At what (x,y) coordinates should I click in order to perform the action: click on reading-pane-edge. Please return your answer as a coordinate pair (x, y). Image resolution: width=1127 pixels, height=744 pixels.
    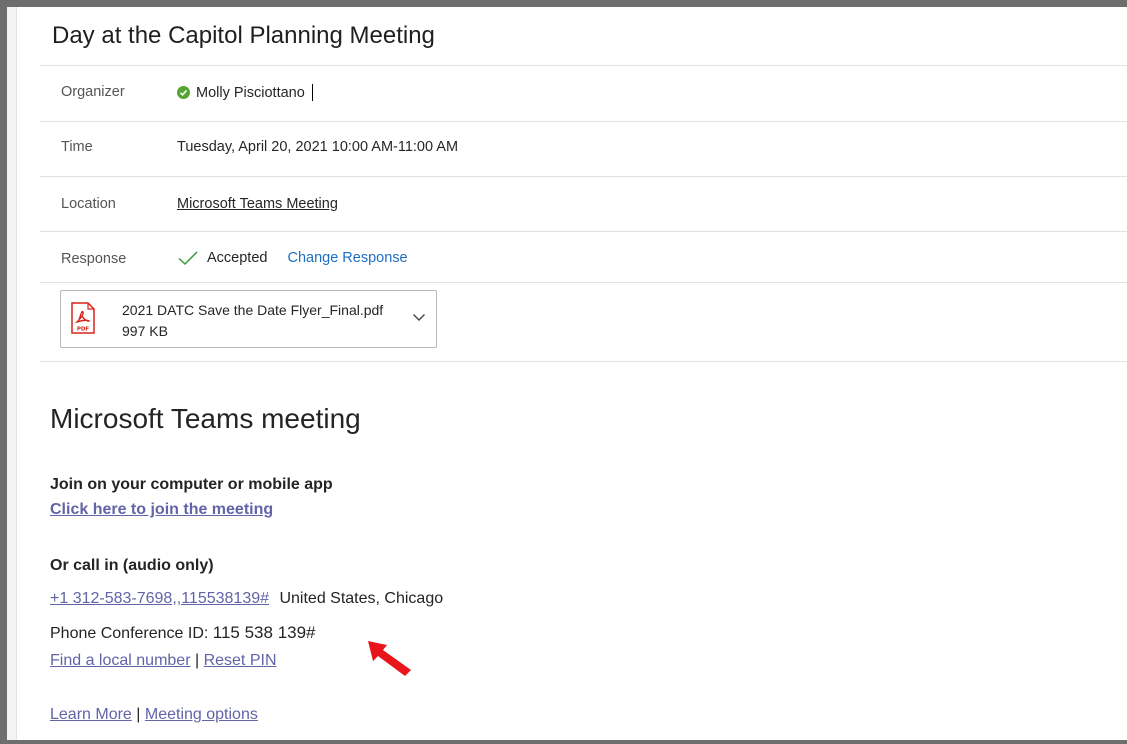
    Looking at the image, I should click on (12, 373).